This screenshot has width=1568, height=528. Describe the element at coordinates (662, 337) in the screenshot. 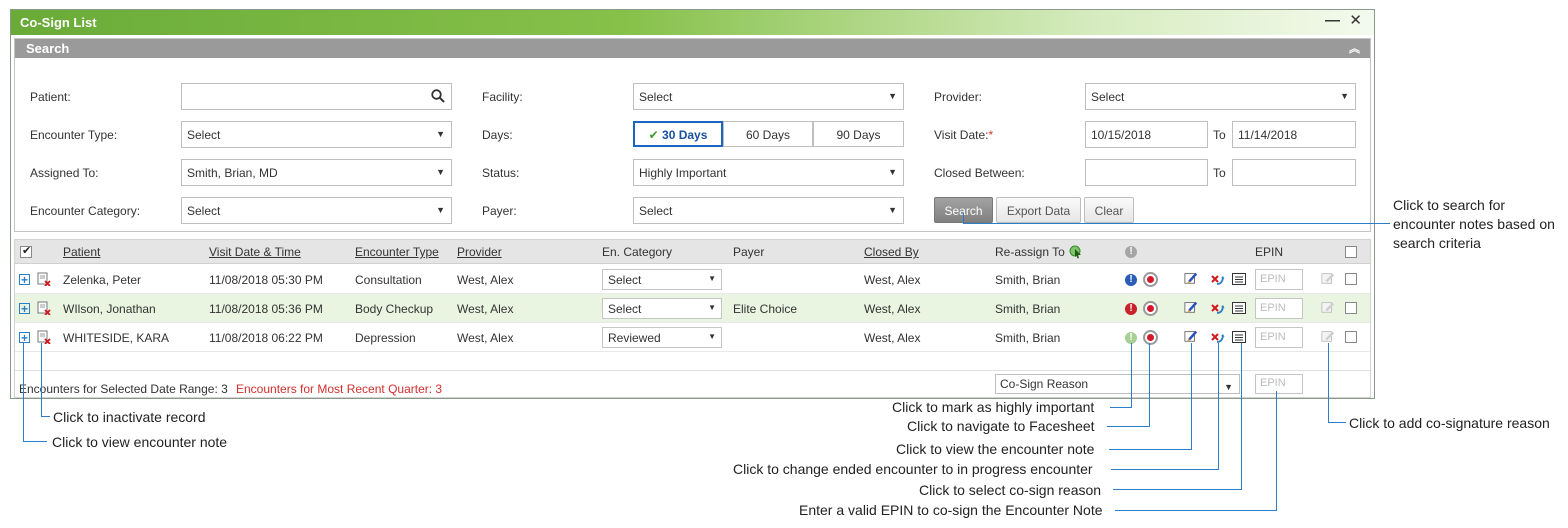

I see `category-select: Reviewed` at that location.